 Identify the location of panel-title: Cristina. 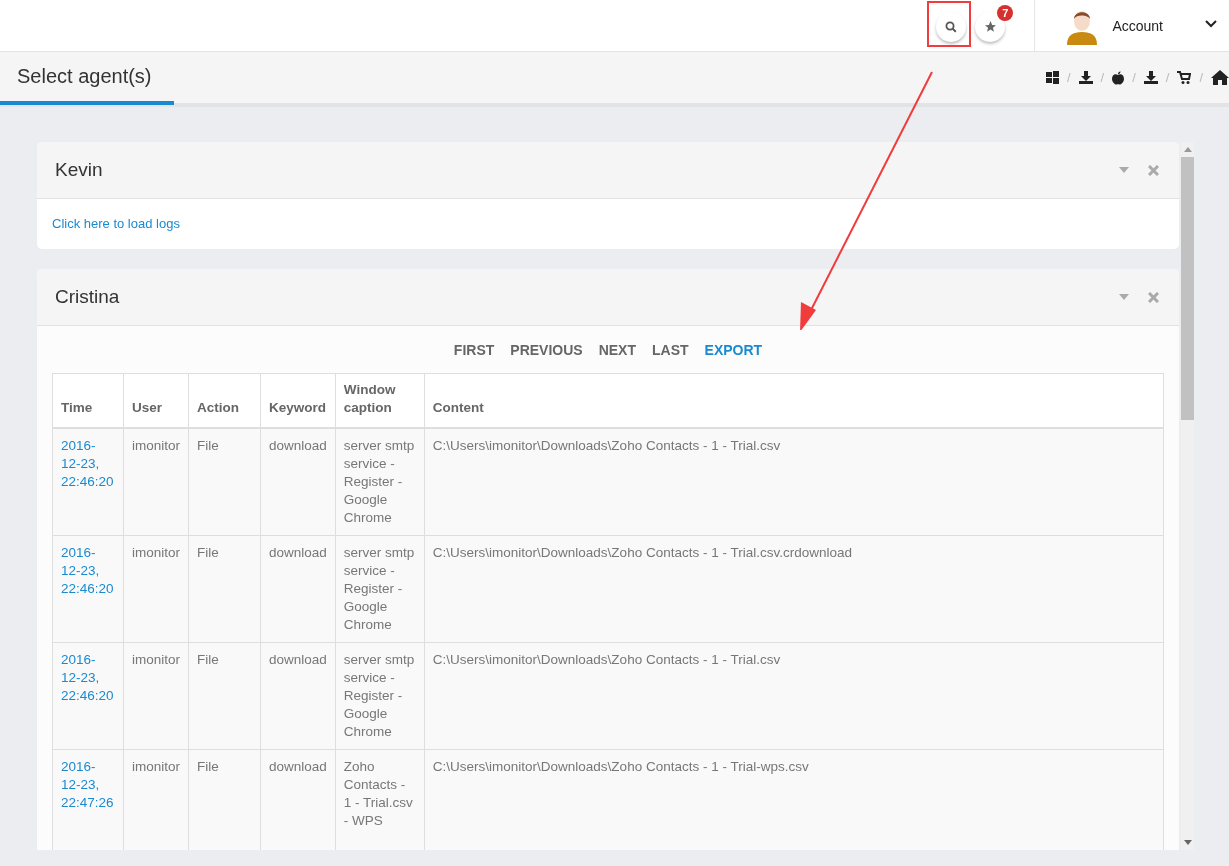
(88, 297).